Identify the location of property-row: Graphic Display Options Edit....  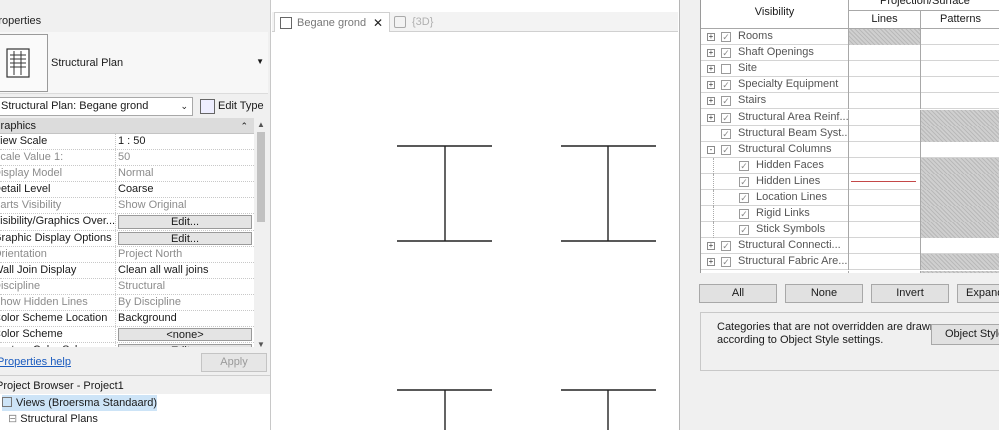
(127, 238).